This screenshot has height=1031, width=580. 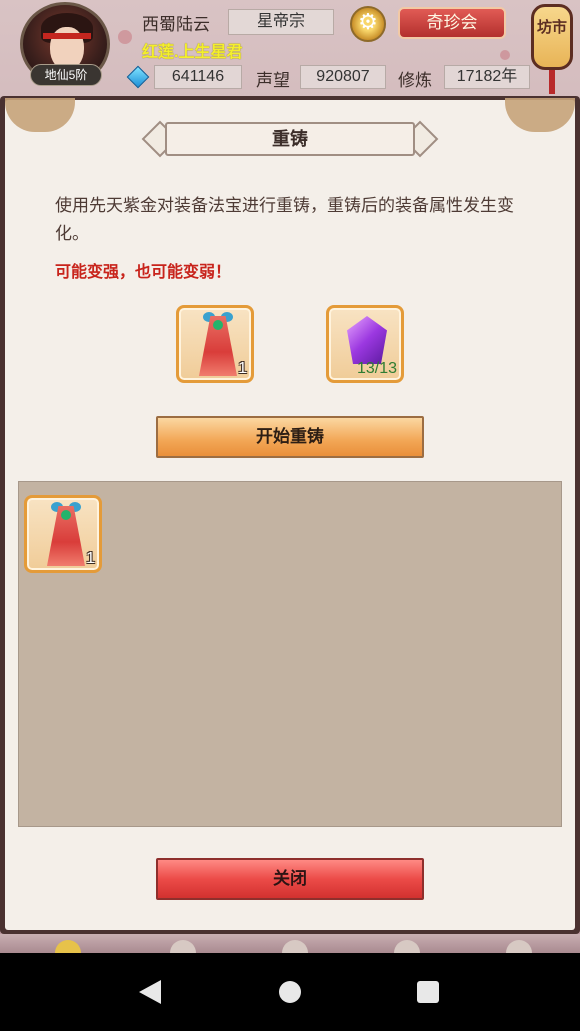 What do you see at coordinates (343, 77) in the screenshot?
I see `reputation-value: 920807` at bounding box center [343, 77].